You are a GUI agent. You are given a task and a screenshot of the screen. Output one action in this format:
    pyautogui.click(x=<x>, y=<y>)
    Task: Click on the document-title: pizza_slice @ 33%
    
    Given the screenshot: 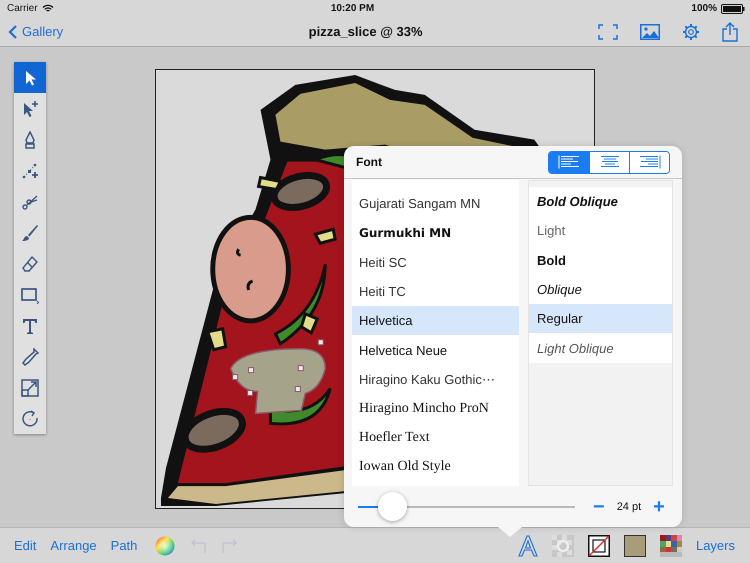 What is the action you would take?
    pyautogui.click(x=366, y=31)
    